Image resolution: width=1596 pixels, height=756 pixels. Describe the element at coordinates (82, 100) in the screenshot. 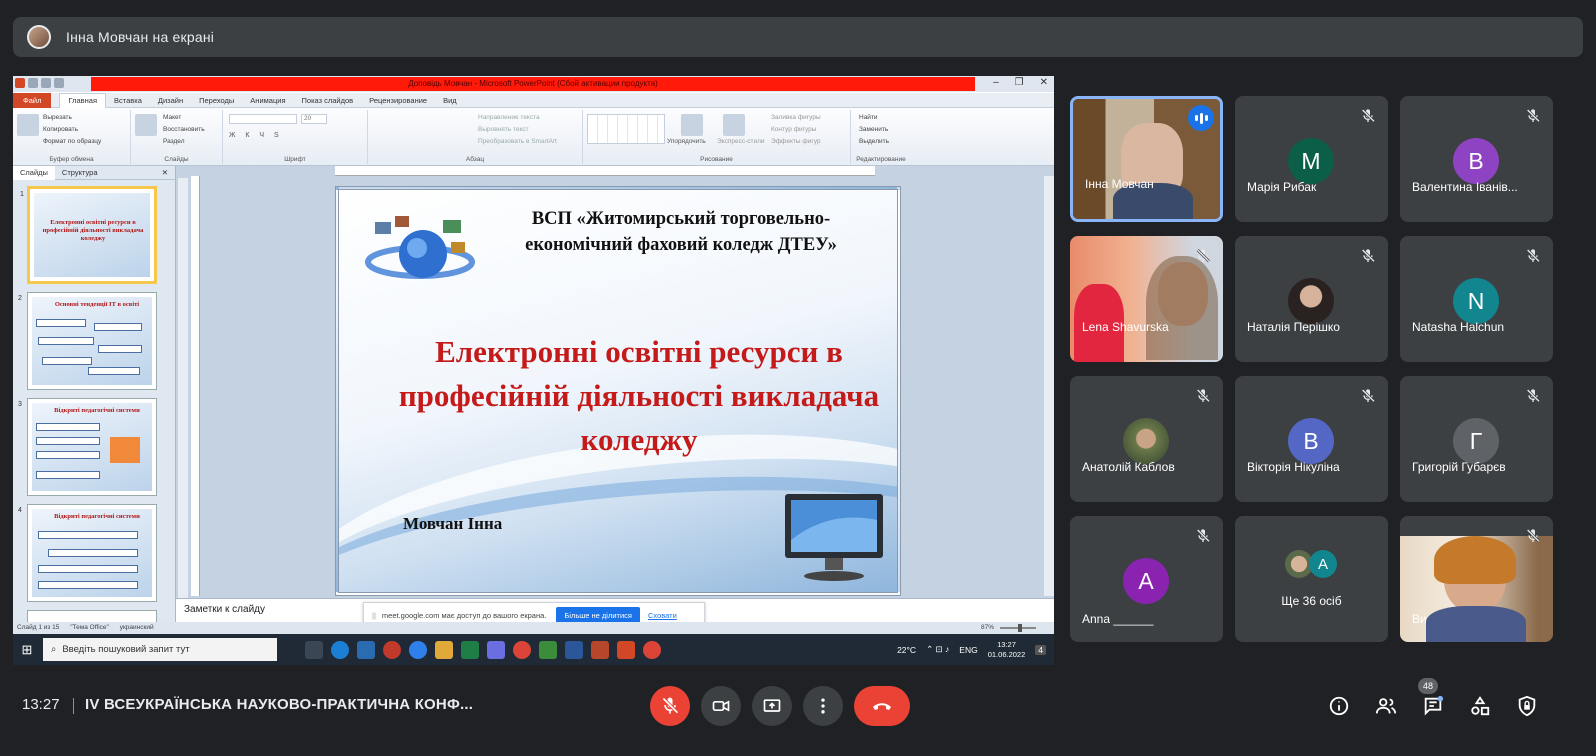

I see `tab-home: Главная` at that location.